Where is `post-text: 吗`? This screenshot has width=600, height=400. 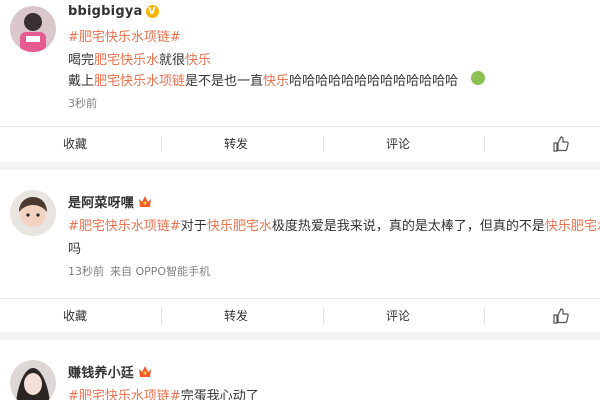
post-text: 吗 is located at coordinates (75, 249).